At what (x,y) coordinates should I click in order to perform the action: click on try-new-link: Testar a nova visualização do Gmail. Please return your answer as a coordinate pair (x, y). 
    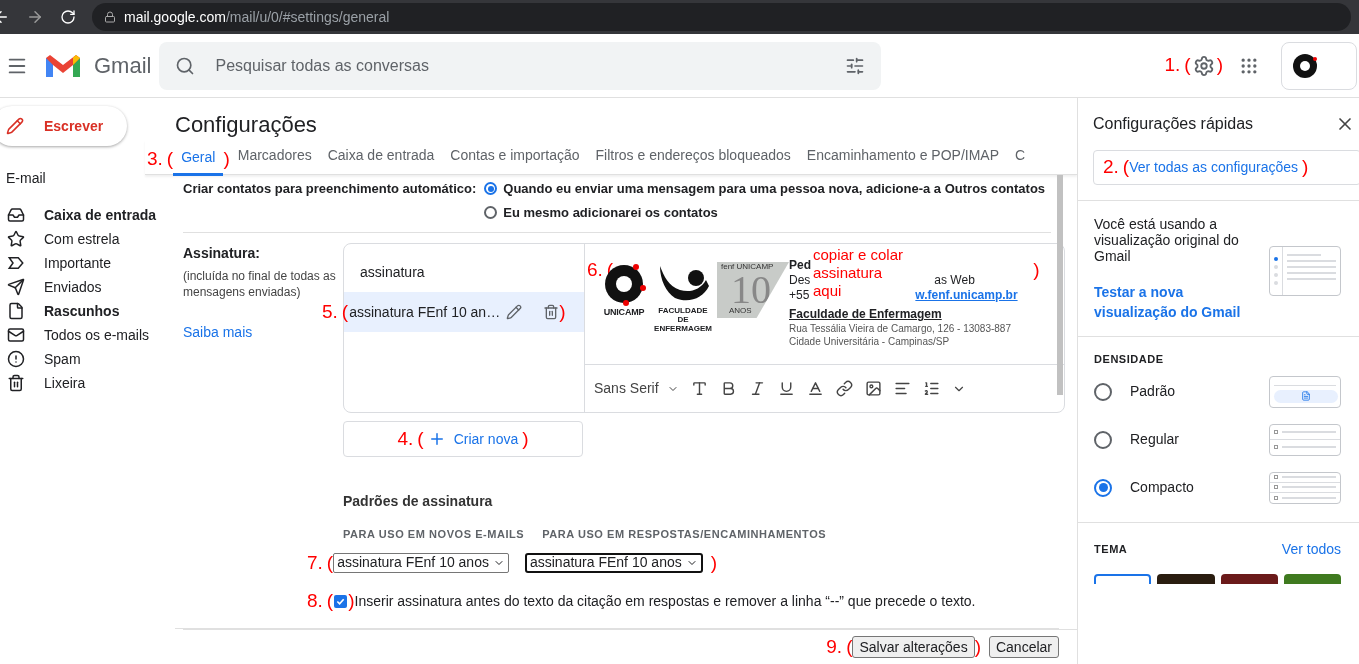
    Looking at the image, I should click on (1169, 302).